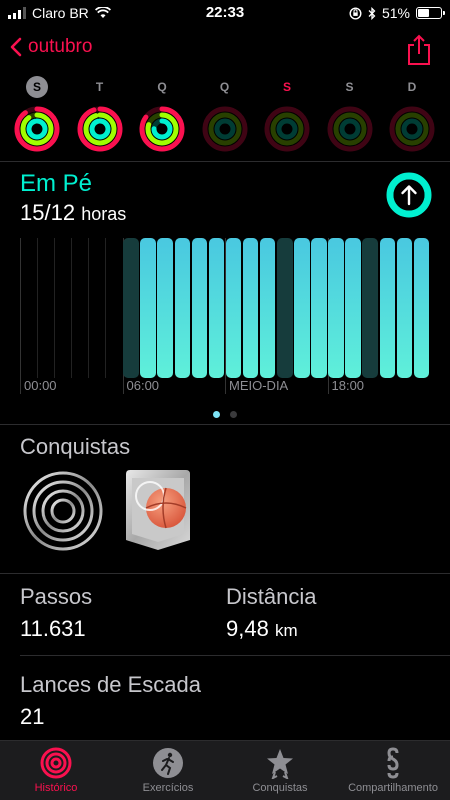 Image resolution: width=450 pixels, height=800 pixels. What do you see at coordinates (355, 13) in the screenshot?
I see `orientation-lock-icon` at bounding box center [355, 13].